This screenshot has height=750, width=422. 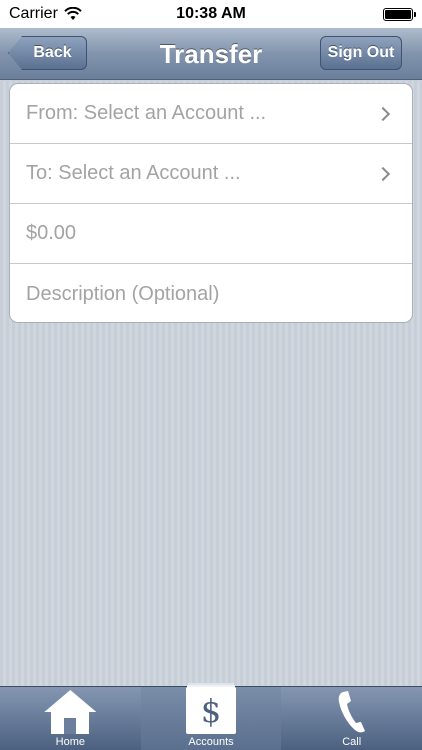 What do you see at coordinates (211, 54) in the screenshot?
I see `nav-bar: Back Transfer Sign Out` at bounding box center [211, 54].